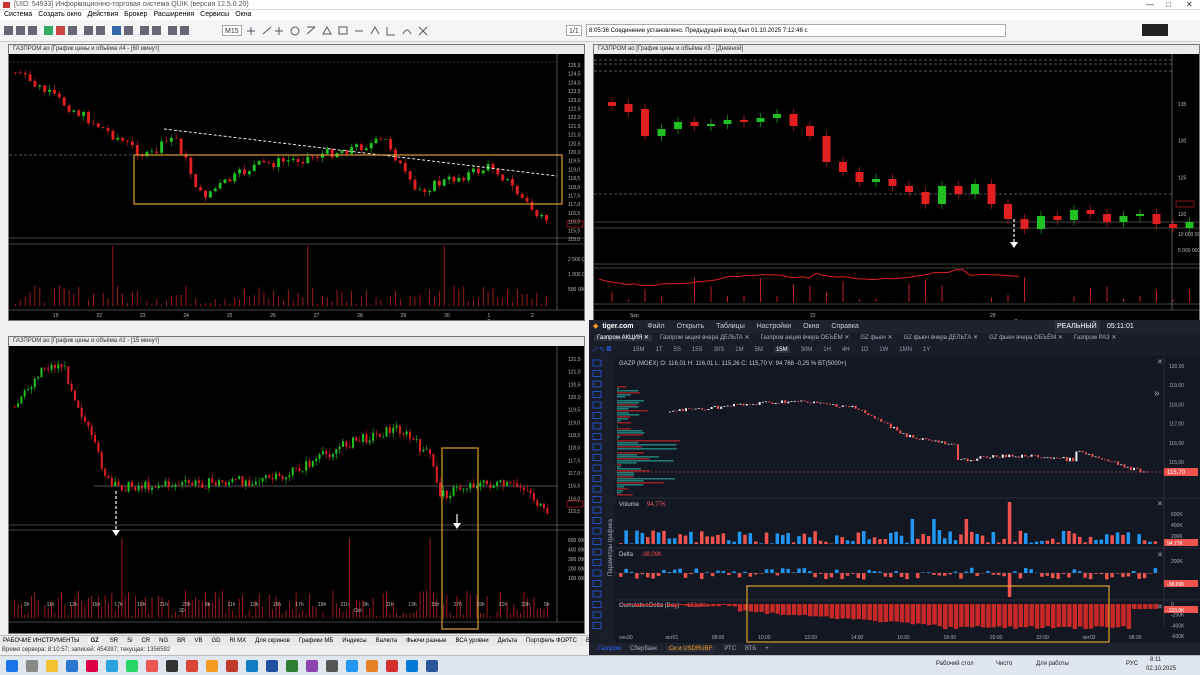 This screenshot has height=675, width=1200. Describe the element at coordinates (876, 338) in the screenshot. I see `tiger-tab: GZ фьюч ✕` at that location.